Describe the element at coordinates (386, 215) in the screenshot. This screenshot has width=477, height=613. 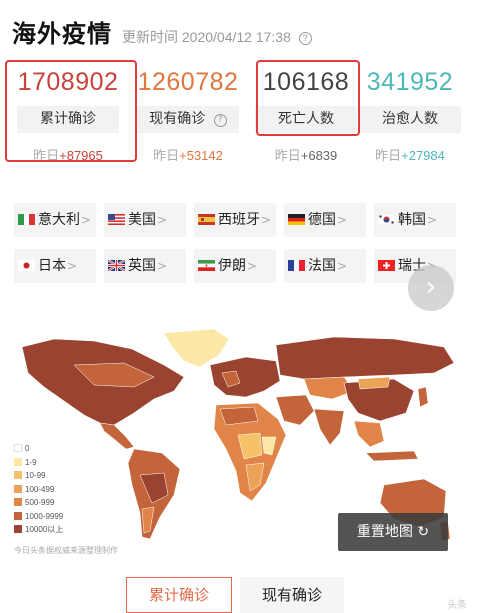
I see `korea-flag-icon` at that location.